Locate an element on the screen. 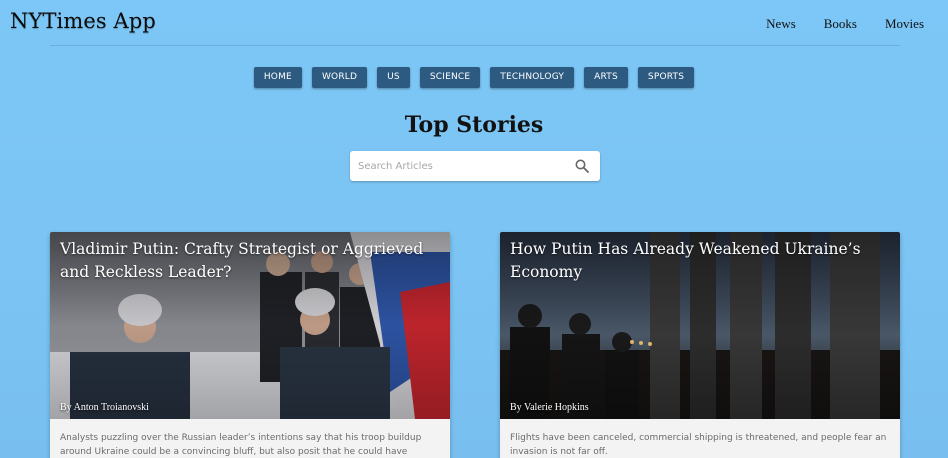  nav-link-books: Books is located at coordinates (840, 24).